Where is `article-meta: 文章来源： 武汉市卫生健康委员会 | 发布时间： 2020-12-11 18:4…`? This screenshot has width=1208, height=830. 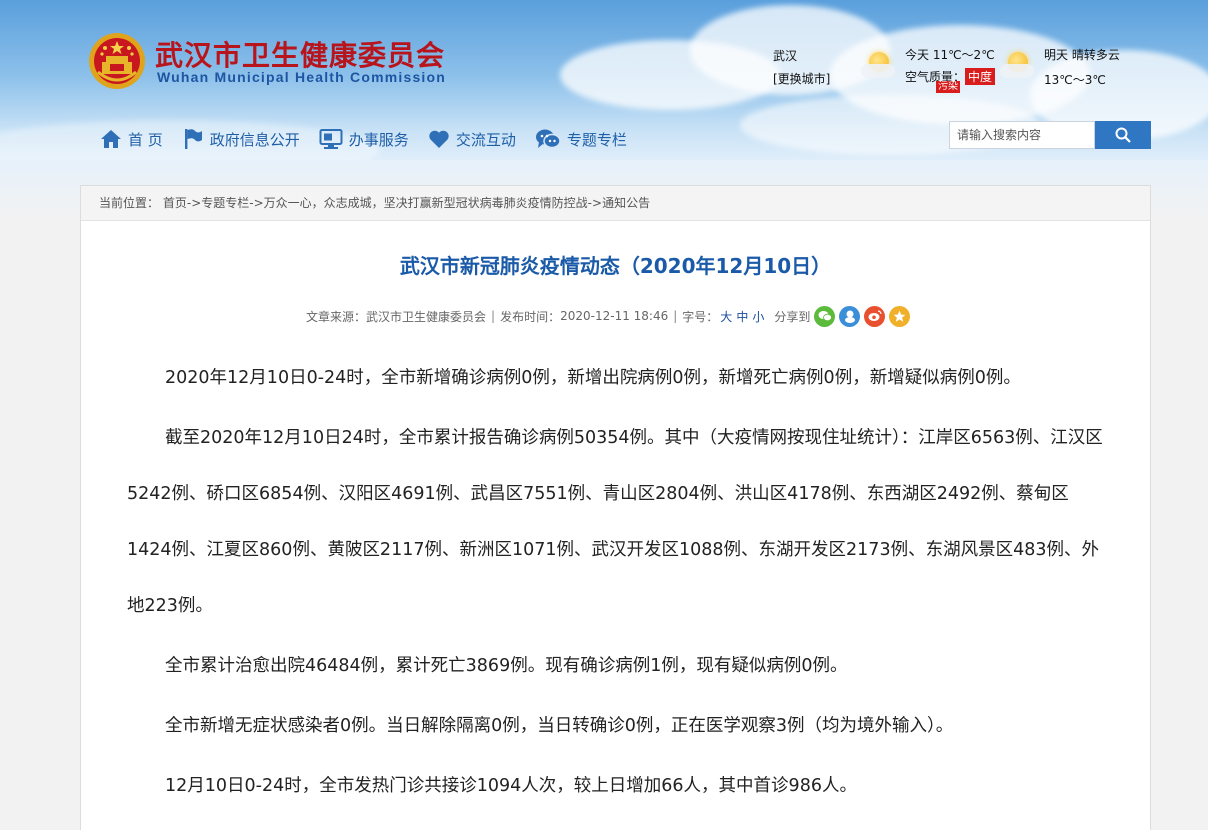 article-meta: 文章来源： 武汉市卫生健康委员会 | 发布时间： 2020-12-11 18:4… is located at coordinates (608, 316).